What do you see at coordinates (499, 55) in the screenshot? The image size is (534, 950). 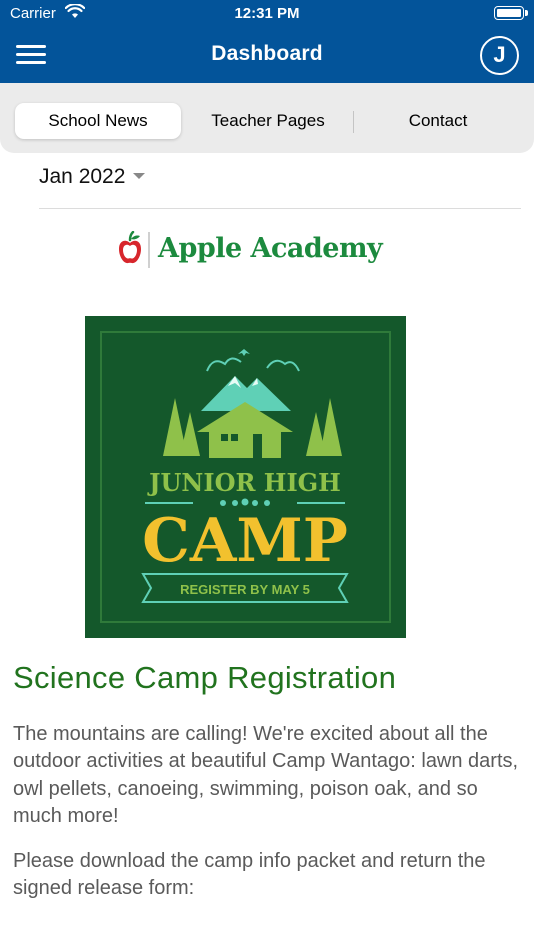 I see `avatar-button: J` at bounding box center [499, 55].